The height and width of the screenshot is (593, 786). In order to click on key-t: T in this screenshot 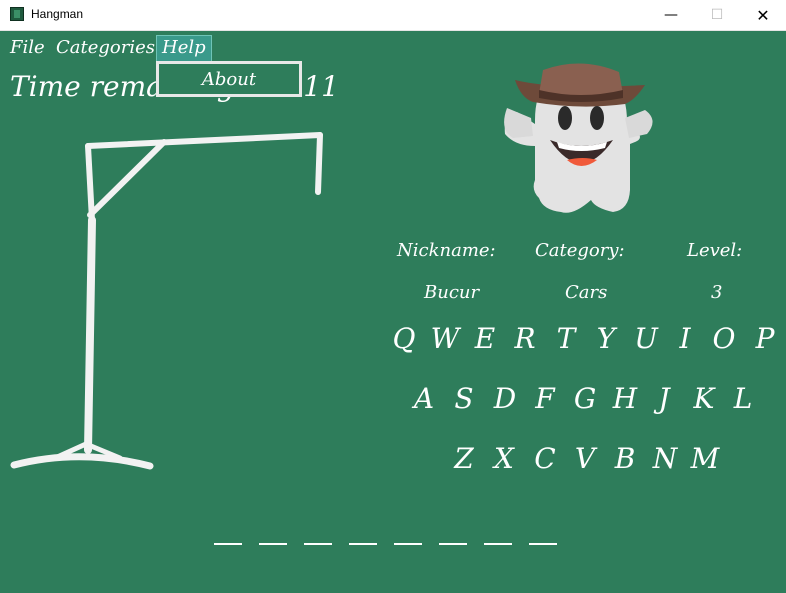, I will do `click(566, 338)`.